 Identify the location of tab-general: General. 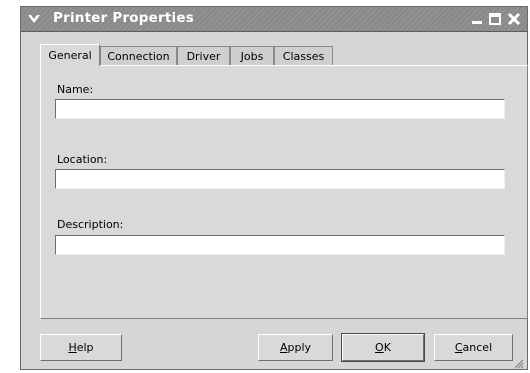
(70, 55).